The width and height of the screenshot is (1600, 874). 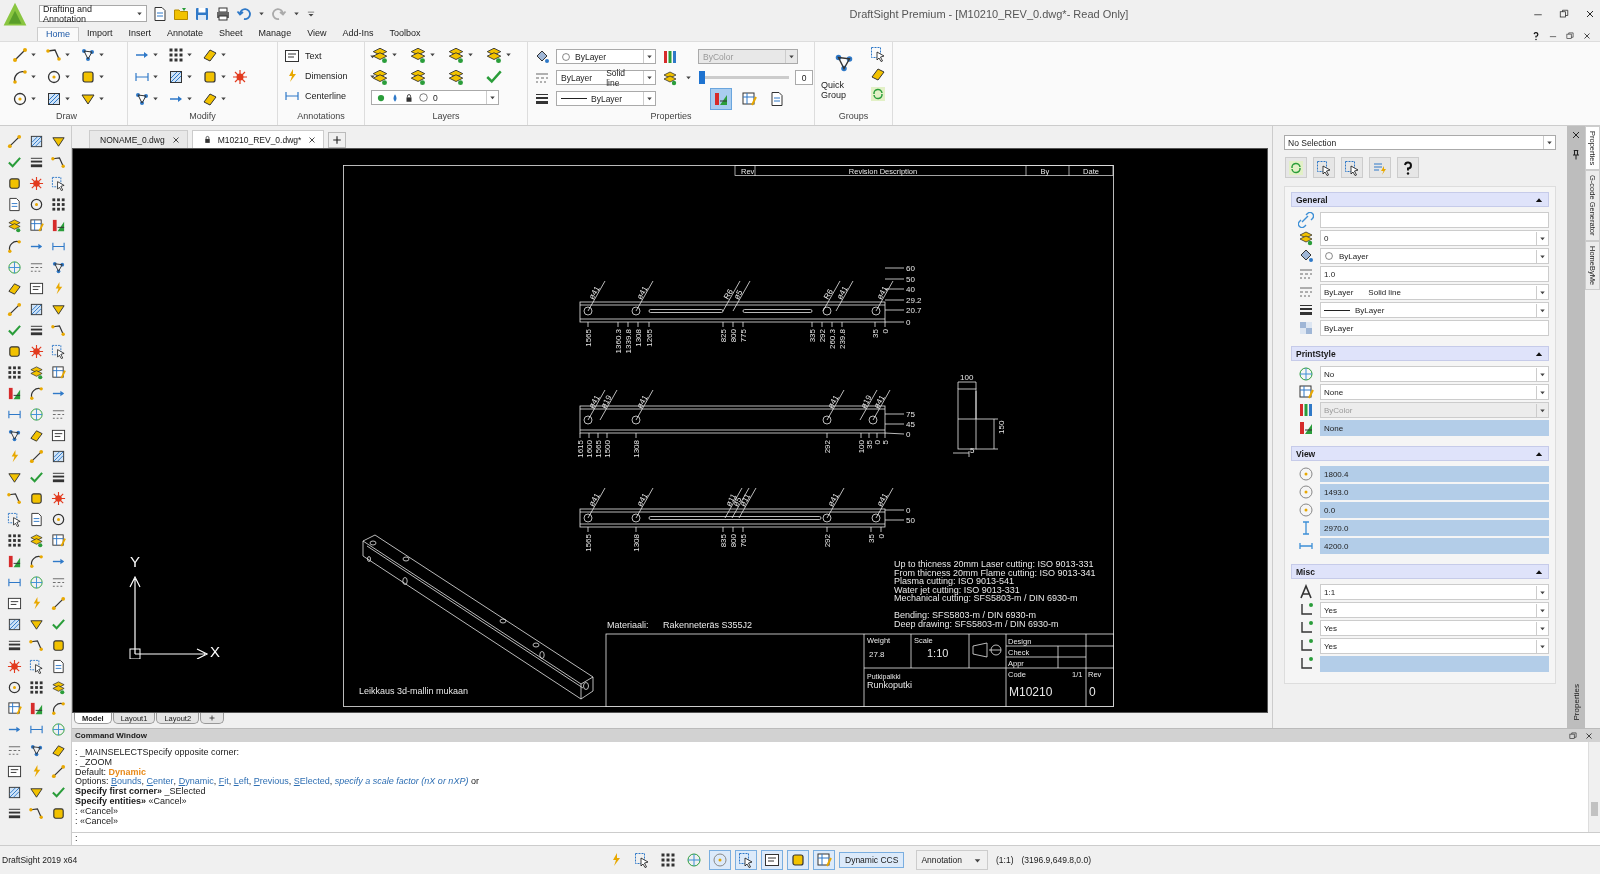 I want to click on property-field: ByLayer, so click(x=1434, y=328).